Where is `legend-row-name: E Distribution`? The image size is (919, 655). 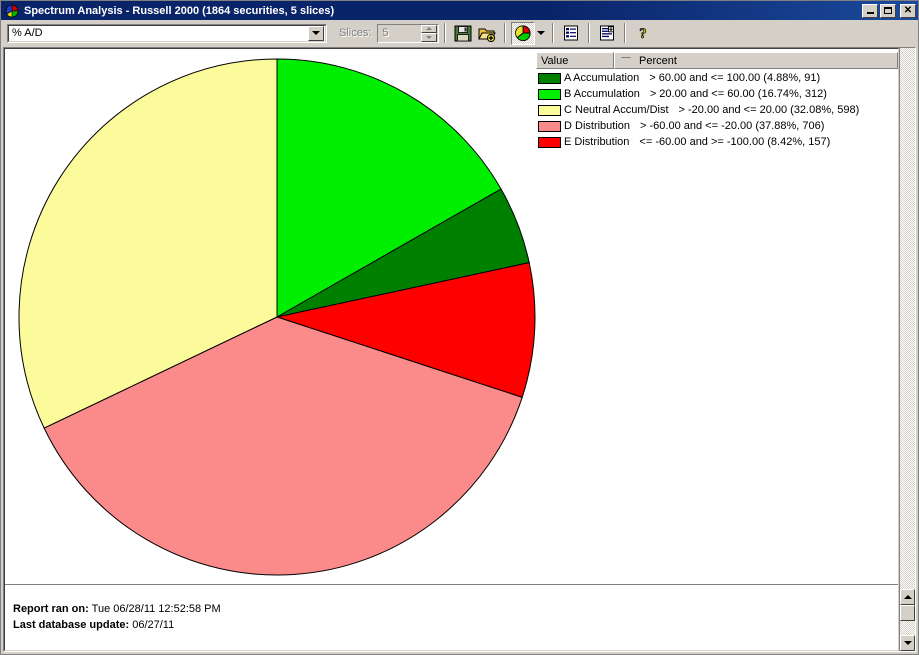 legend-row-name: E Distribution is located at coordinates (597, 142).